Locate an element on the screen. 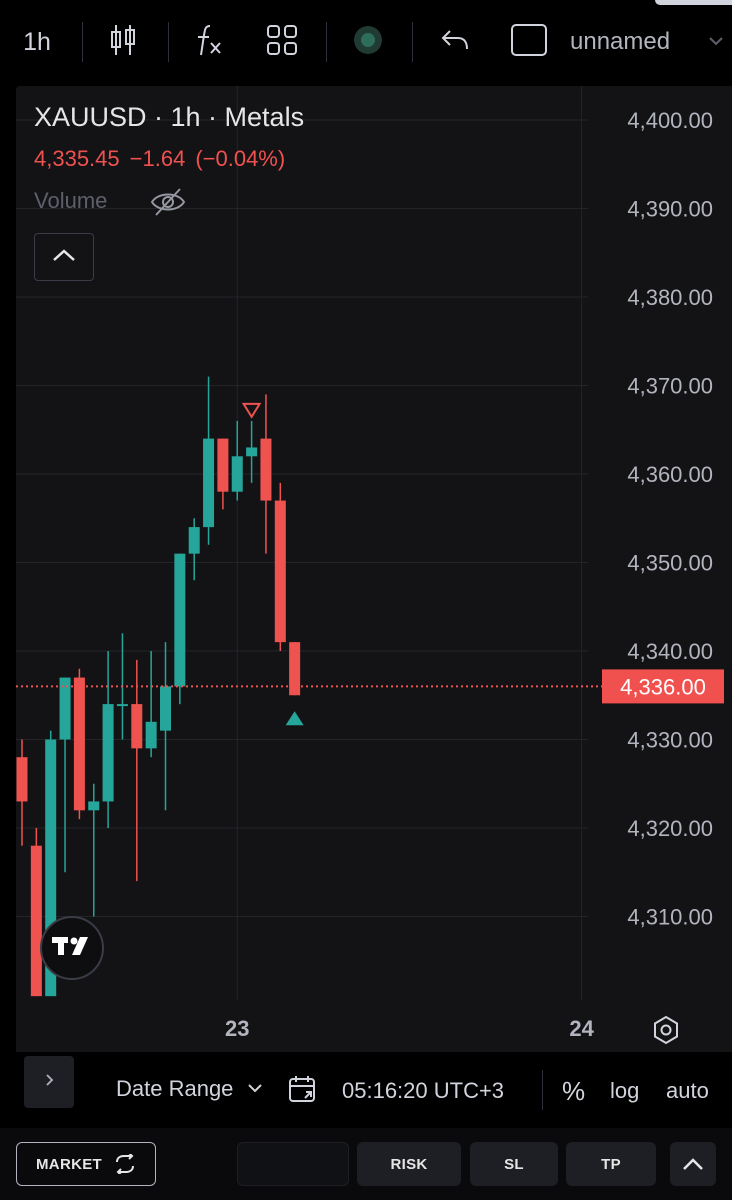  eye-hidden-icon is located at coordinates (168, 205).